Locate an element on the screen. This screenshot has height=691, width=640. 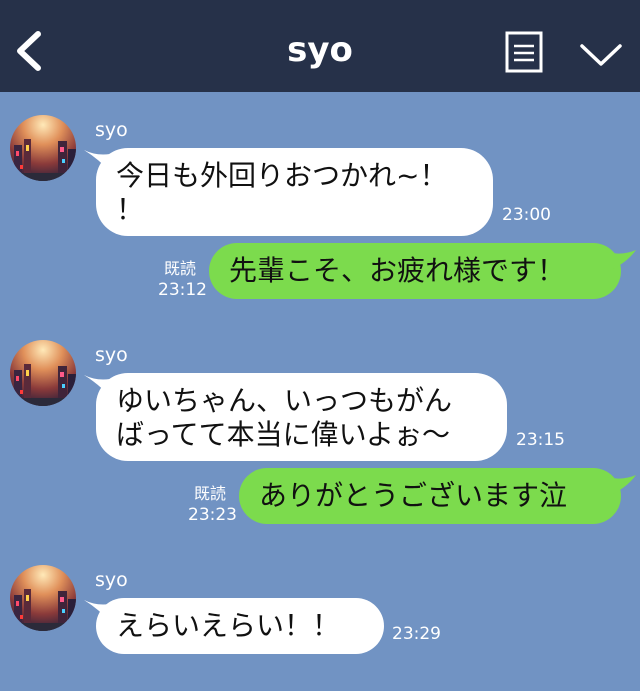
message-time: 23:29 is located at coordinates (416, 634).